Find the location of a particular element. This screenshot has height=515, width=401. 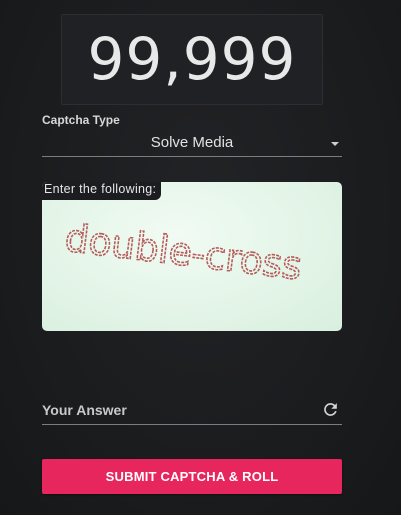

captcha-type-select: Solve Media is located at coordinates (192, 143).